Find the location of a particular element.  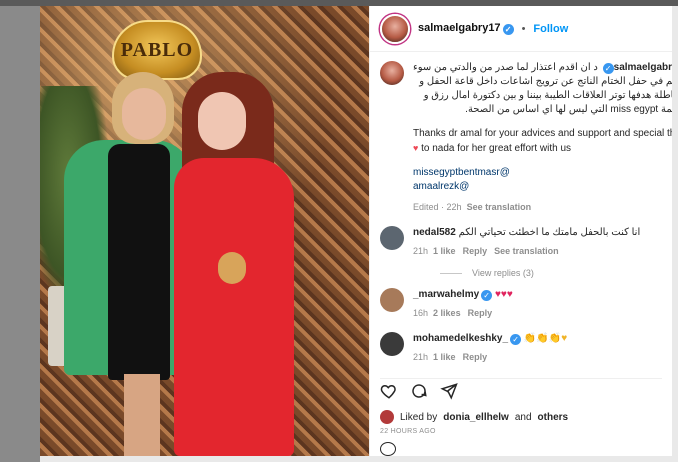

caption-see-translation: See translation is located at coordinates (499, 207).